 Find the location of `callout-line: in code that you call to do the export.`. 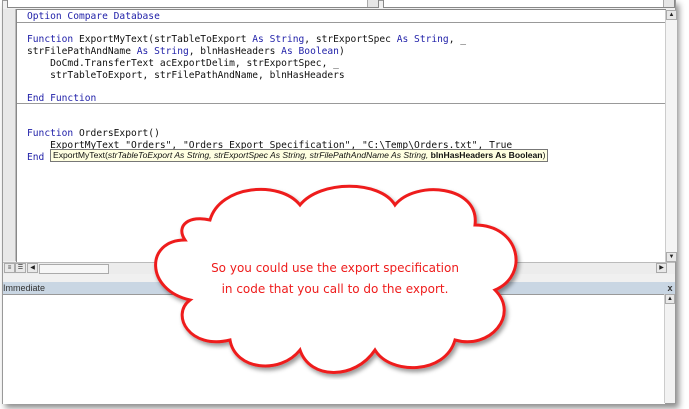

callout-line: in code that you call to do the export. is located at coordinates (335, 289).